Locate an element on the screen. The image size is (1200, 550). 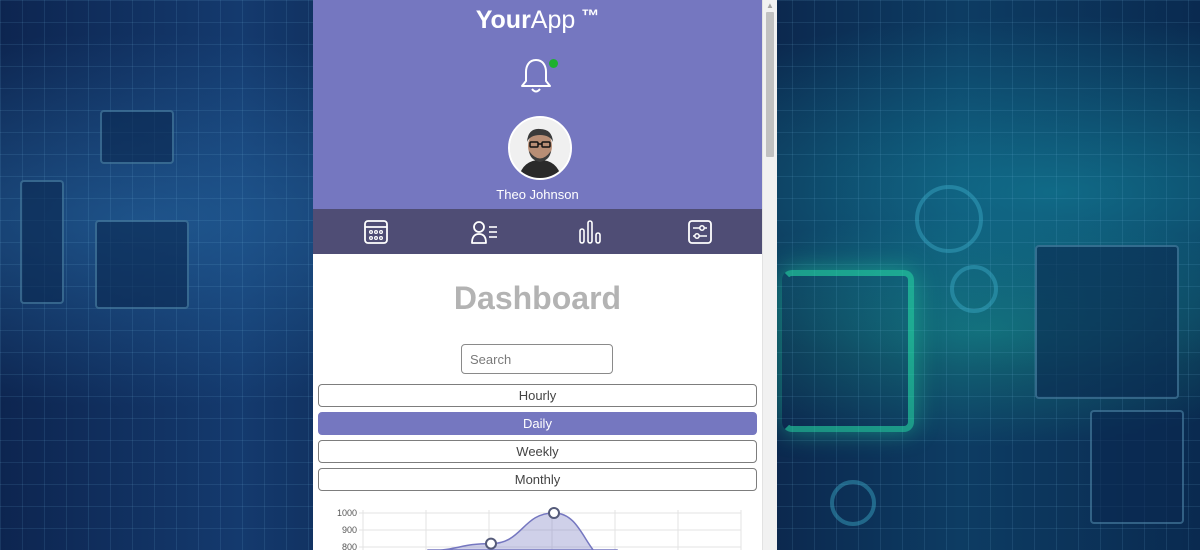
circuit-glow is located at coordinates (848, 351).